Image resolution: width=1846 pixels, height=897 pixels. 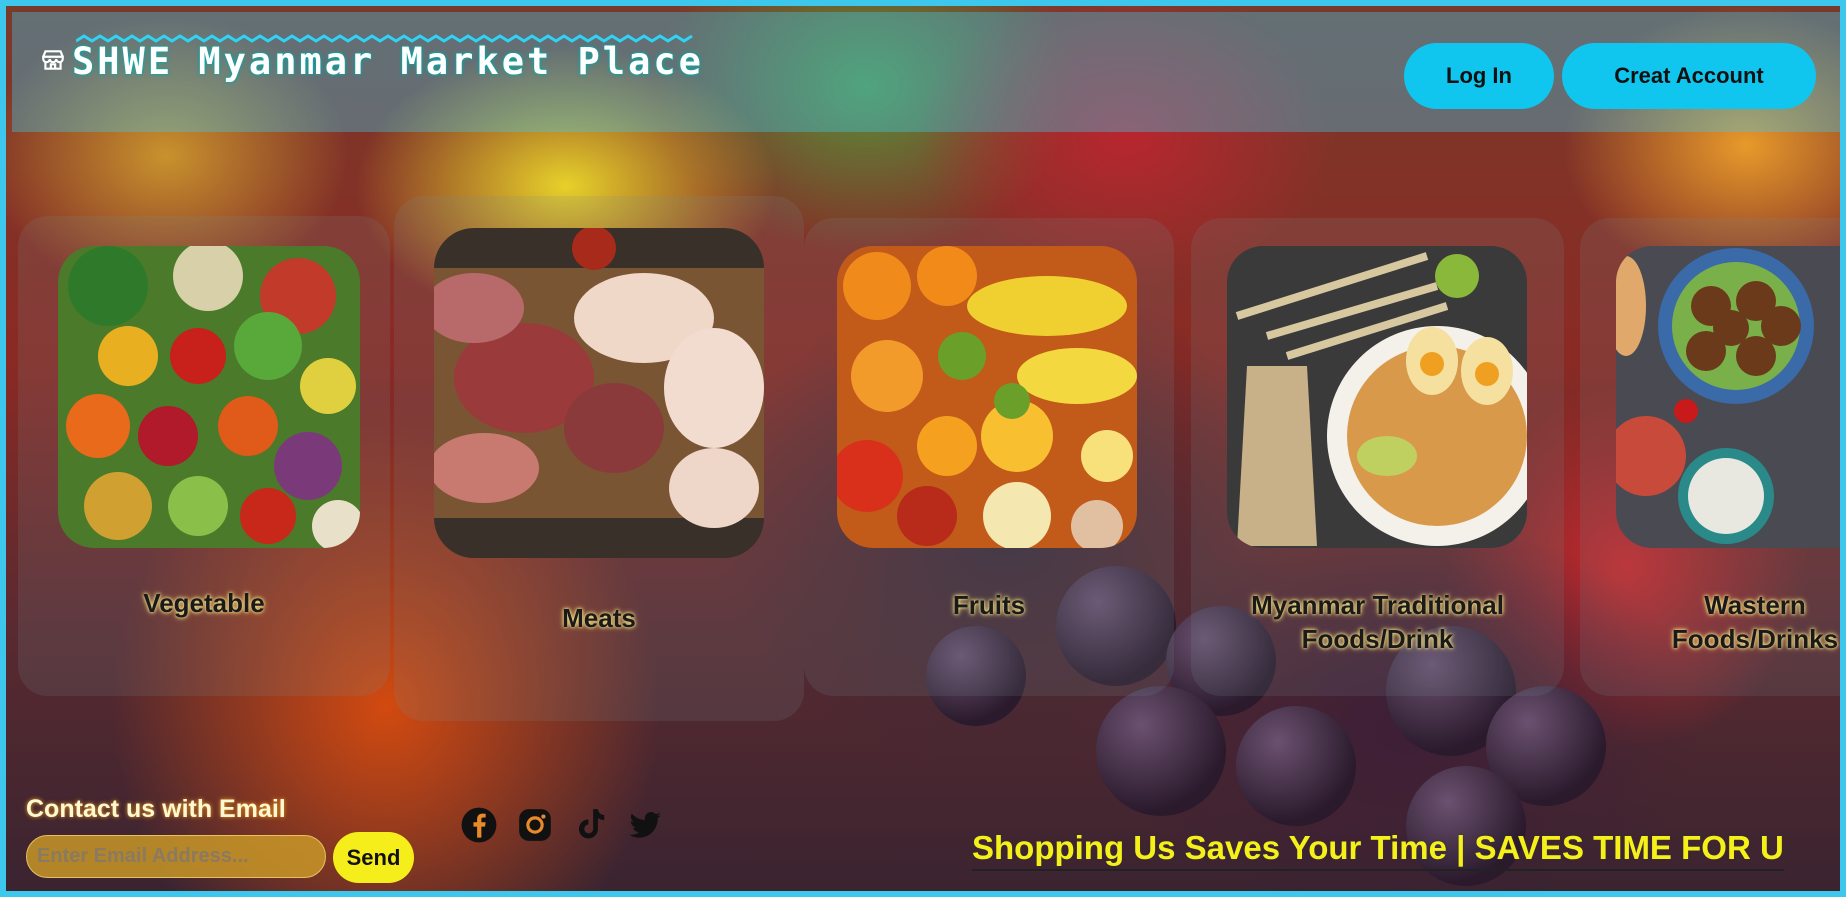 What do you see at coordinates (989, 605) in the screenshot?
I see `category-label: Fruits` at bounding box center [989, 605].